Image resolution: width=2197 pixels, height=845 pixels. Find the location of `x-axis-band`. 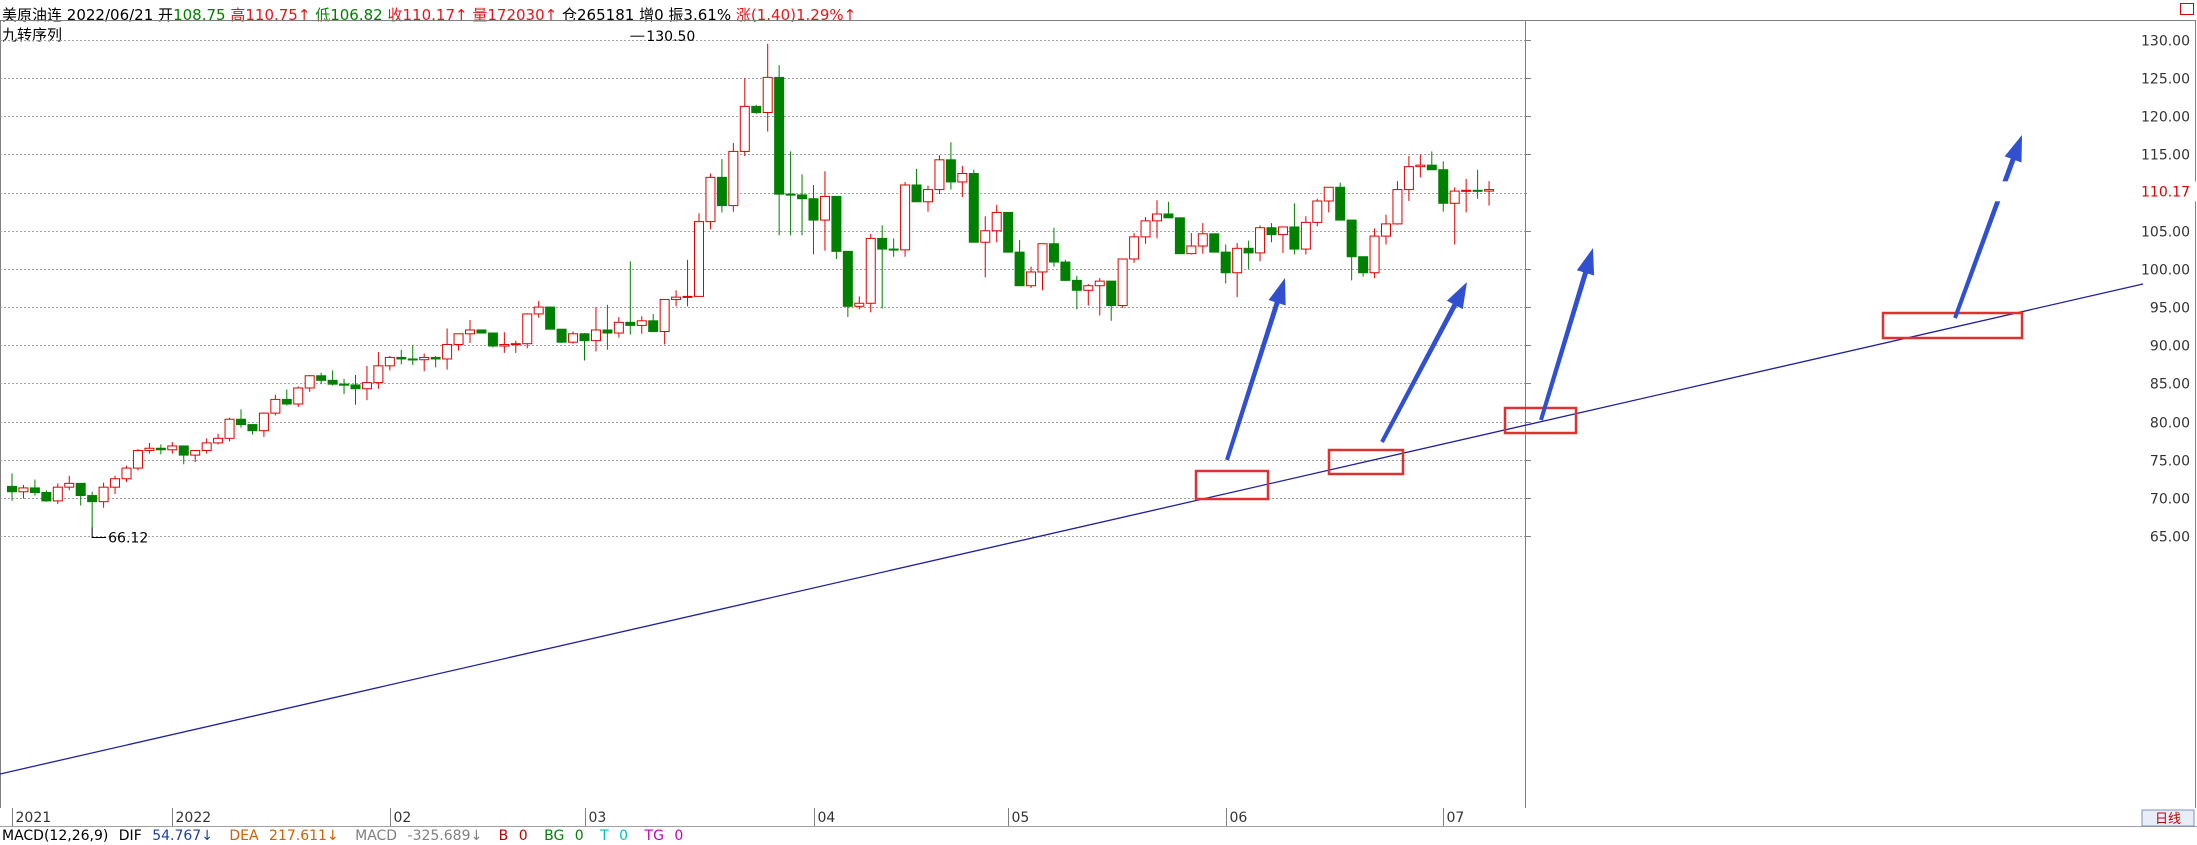

x-axis-band is located at coordinates (1098, 818).